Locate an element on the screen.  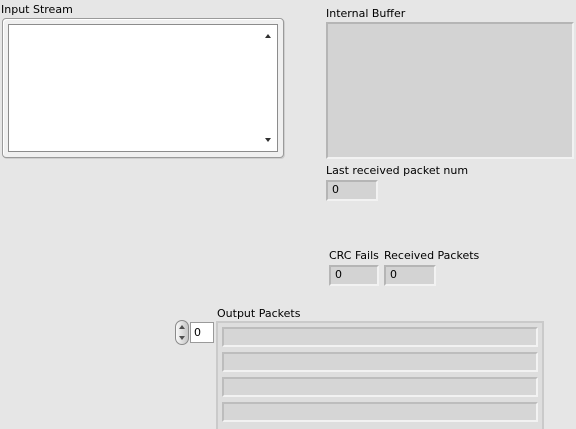
input-stream-label: Input Stream is located at coordinates (37, 9).